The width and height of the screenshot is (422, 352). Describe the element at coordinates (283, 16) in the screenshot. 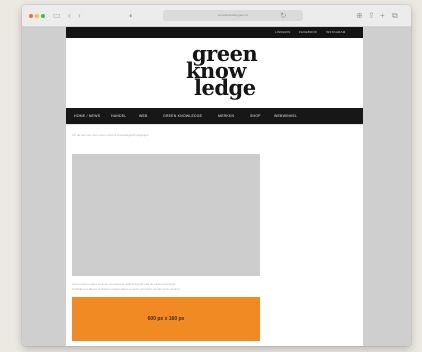

I see `reload-icon: ↻` at that location.